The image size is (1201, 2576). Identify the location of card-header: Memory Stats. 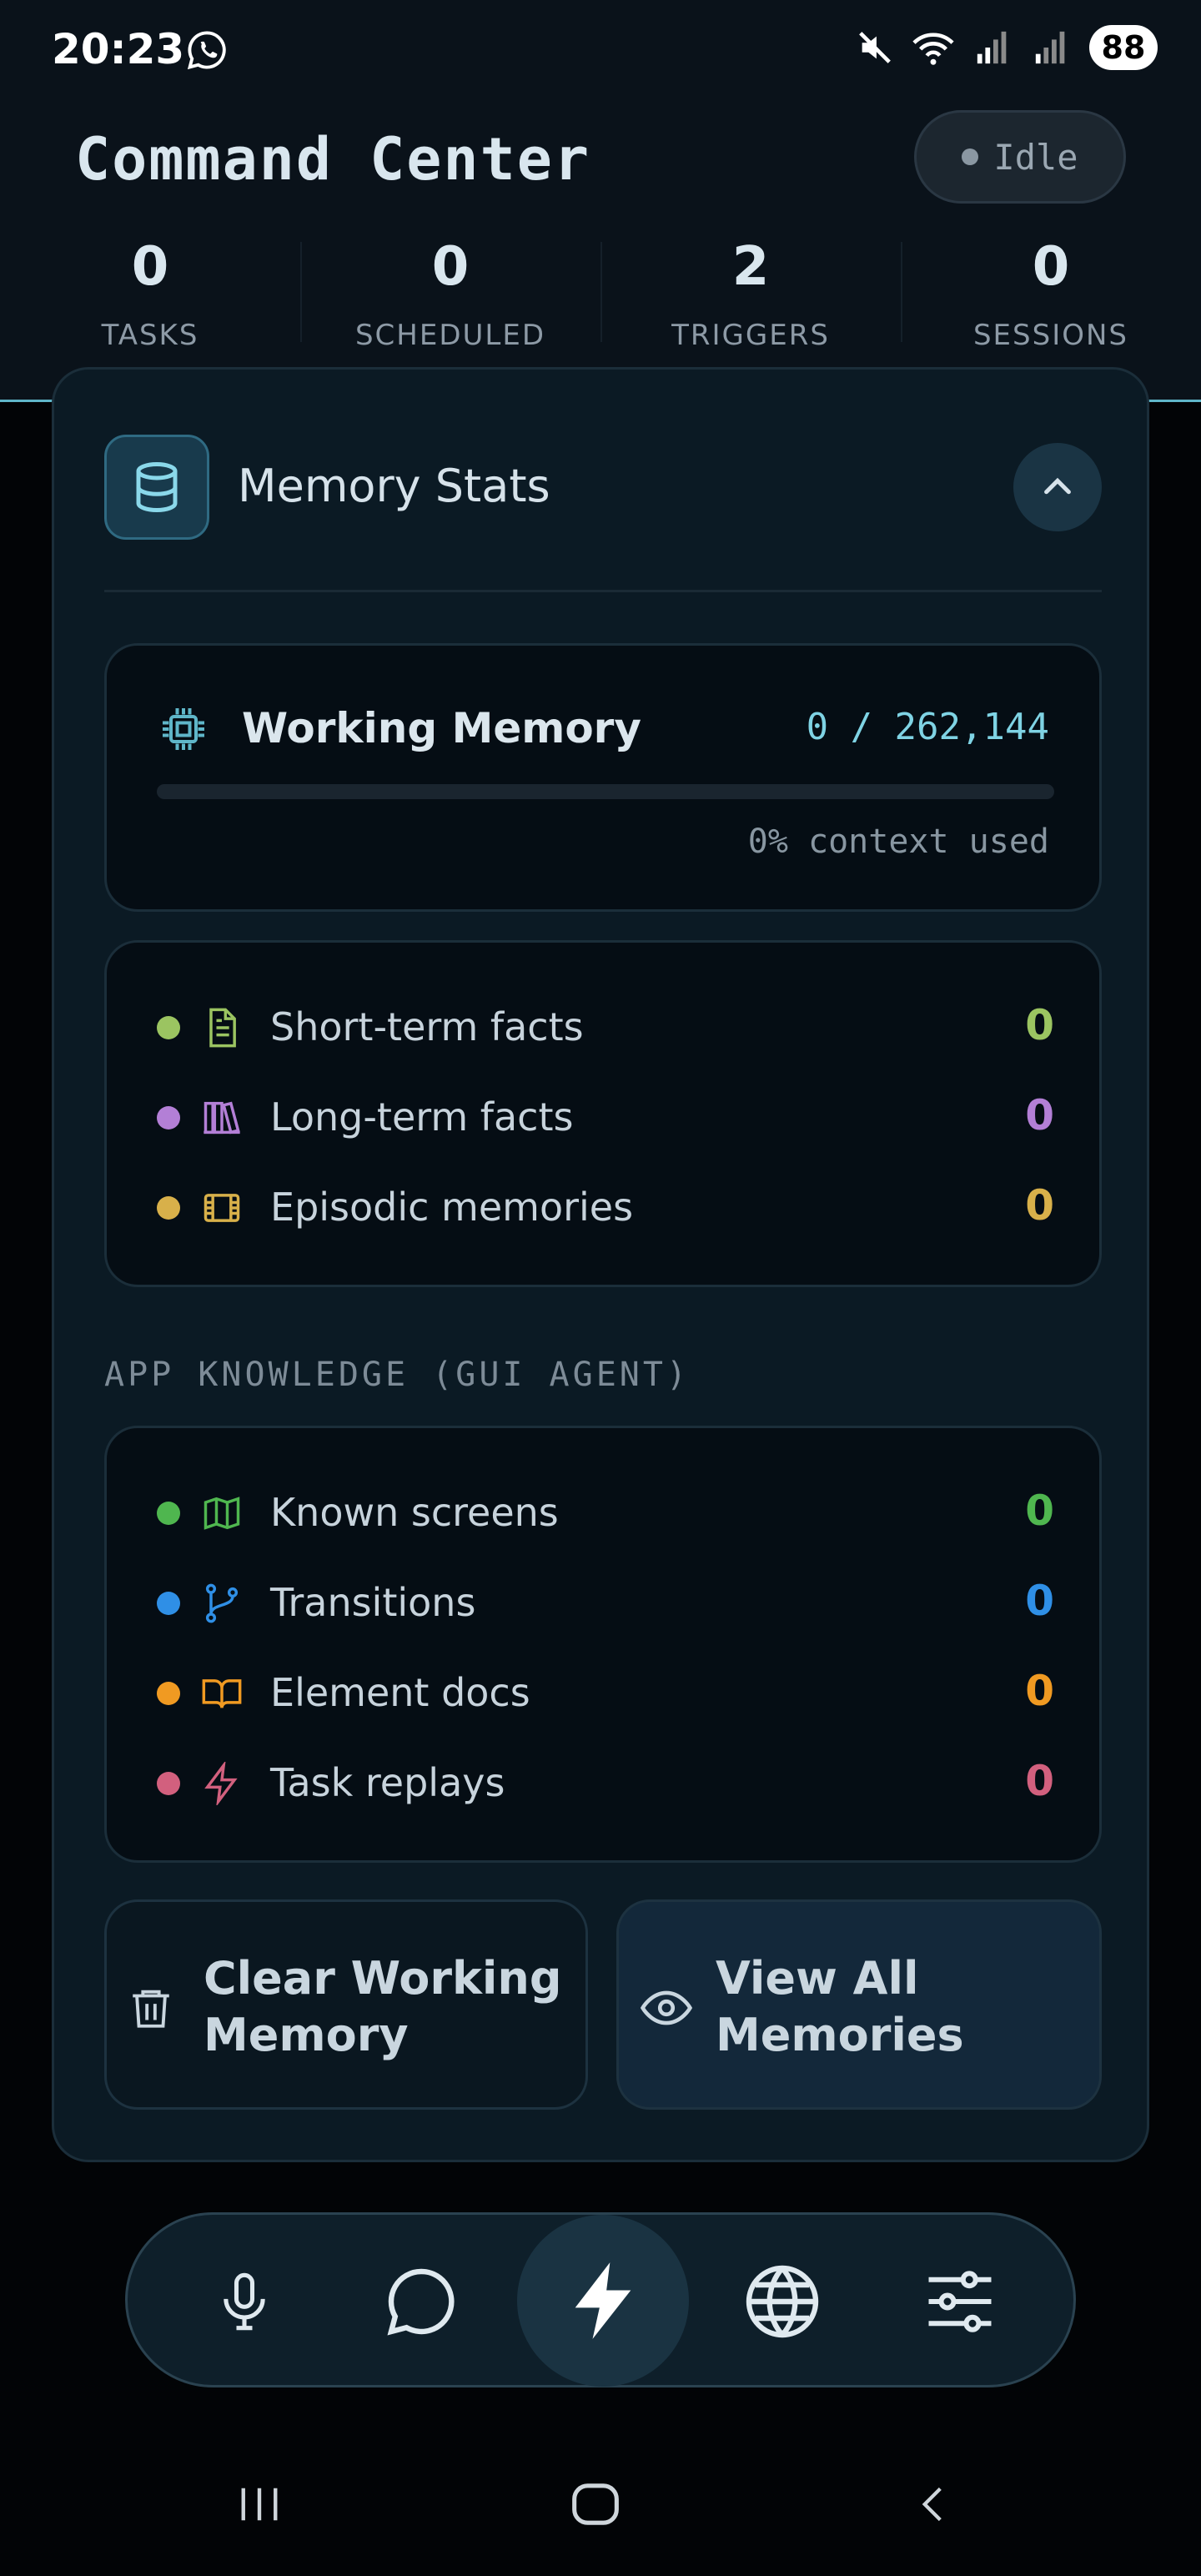
(603, 487).